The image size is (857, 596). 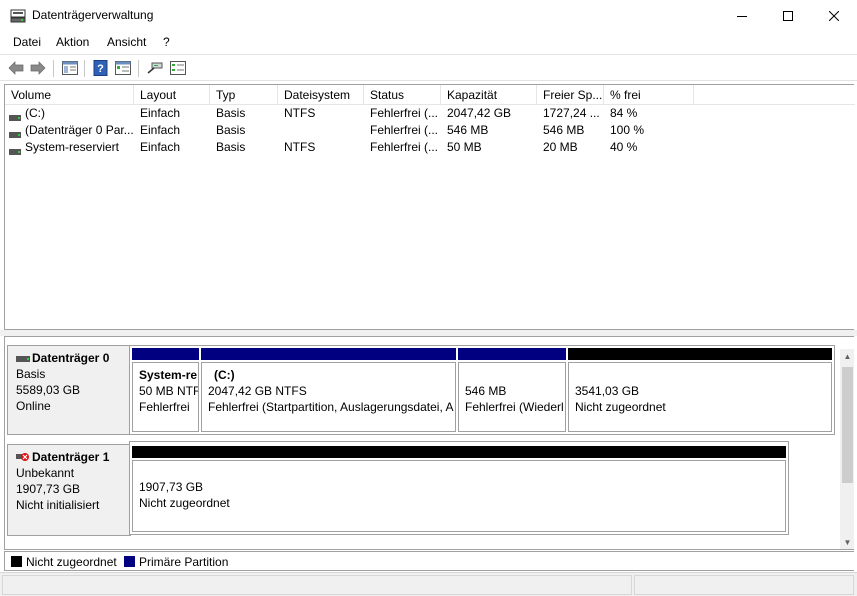 I want to click on cell-capacity: 546 MB, so click(x=468, y=130).